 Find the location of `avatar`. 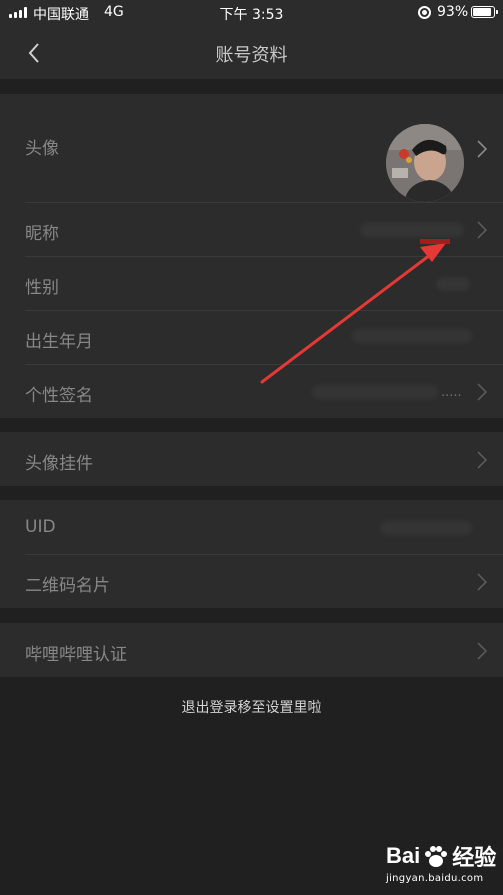

avatar is located at coordinates (425, 163).